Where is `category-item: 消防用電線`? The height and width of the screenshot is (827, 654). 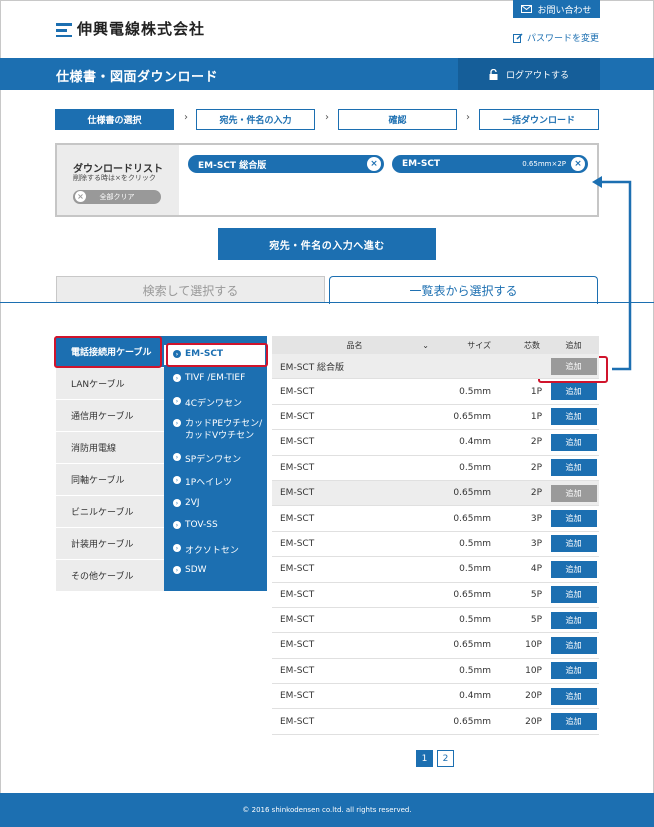
category-item: 消防用電線 is located at coordinates (110, 448).